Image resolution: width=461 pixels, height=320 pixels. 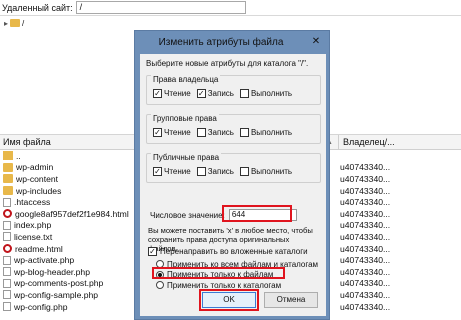 I want to click on numeric-value-label: Числовое значение:, so click(x=187, y=215).